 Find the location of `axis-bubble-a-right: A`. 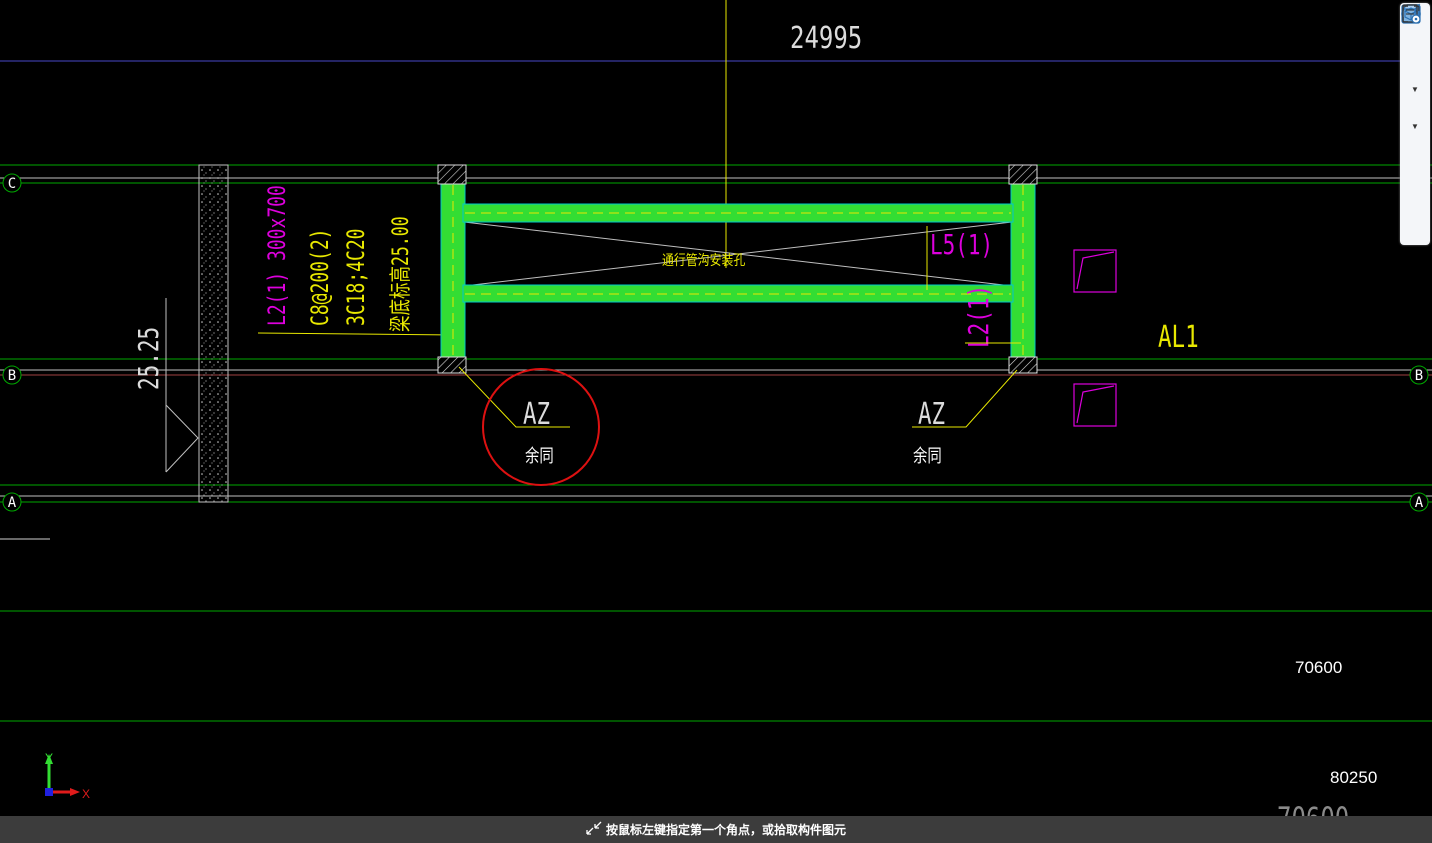

axis-bubble-a-right: A is located at coordinates (1419, 502).